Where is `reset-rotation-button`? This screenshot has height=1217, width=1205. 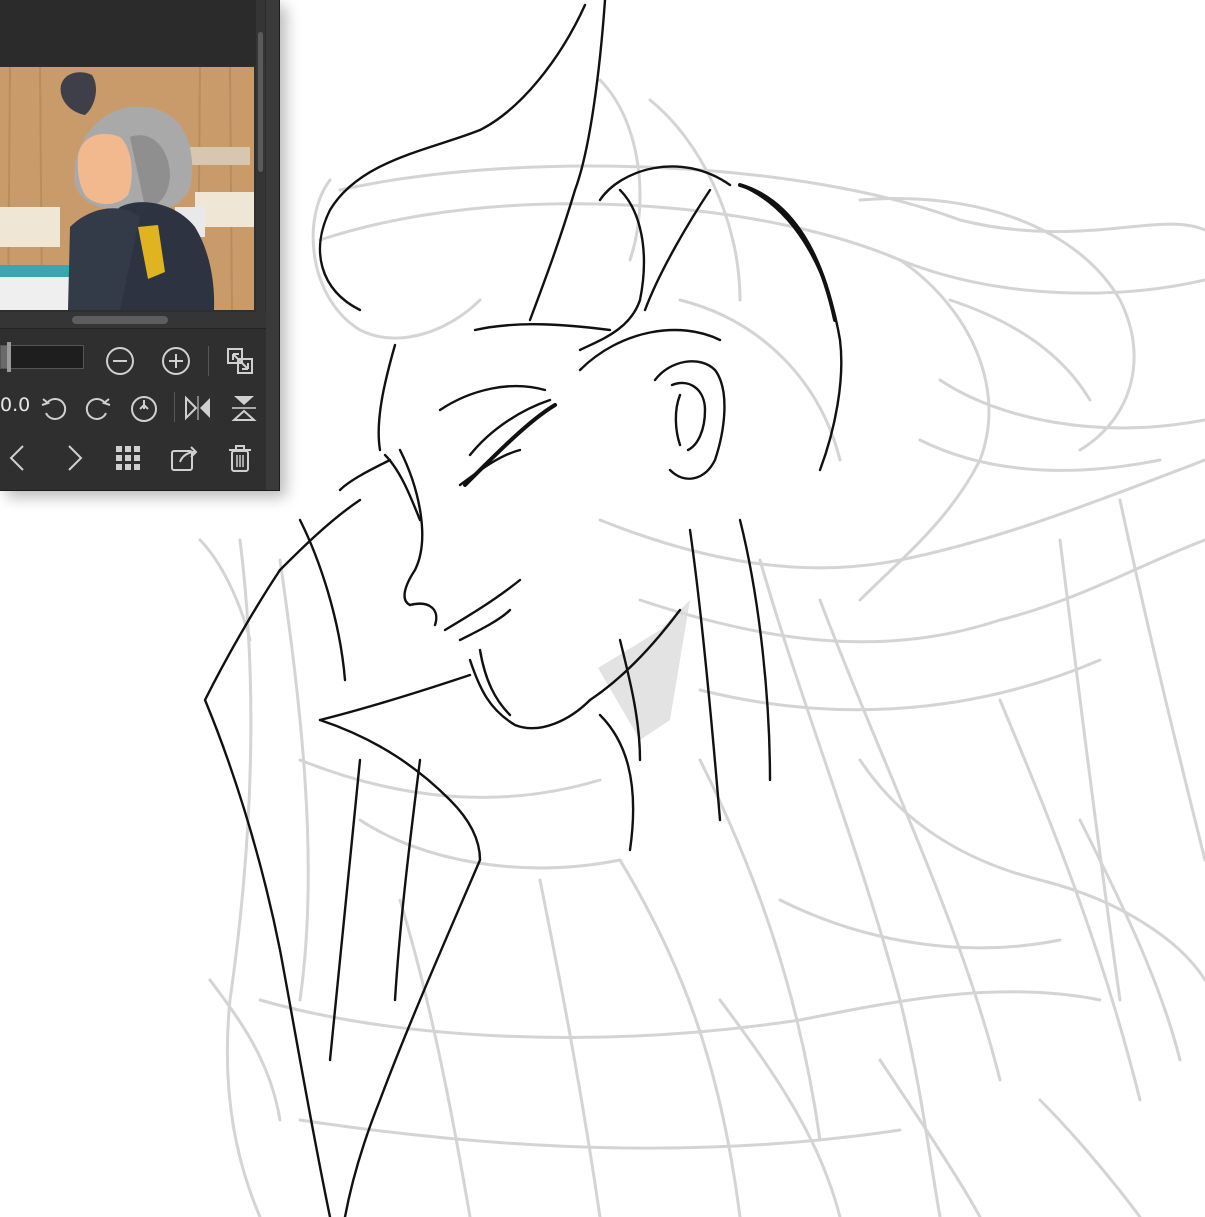 reset-rotation-button is located at coordinates (144, 408).